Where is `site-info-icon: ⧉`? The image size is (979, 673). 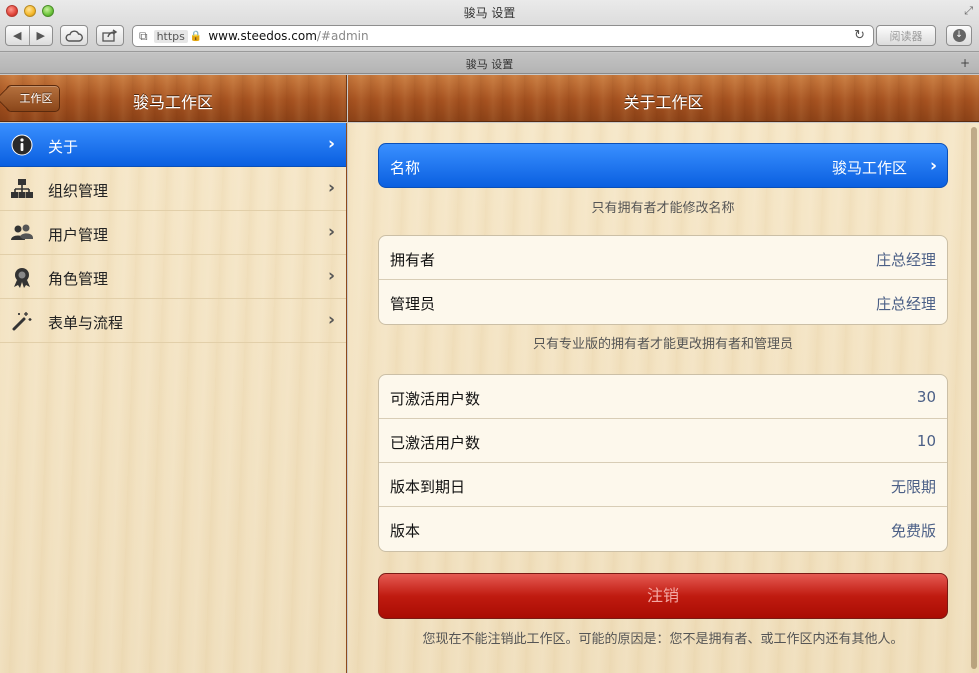 site-info-icon: ⧉ is located at coordinates (143, 36).